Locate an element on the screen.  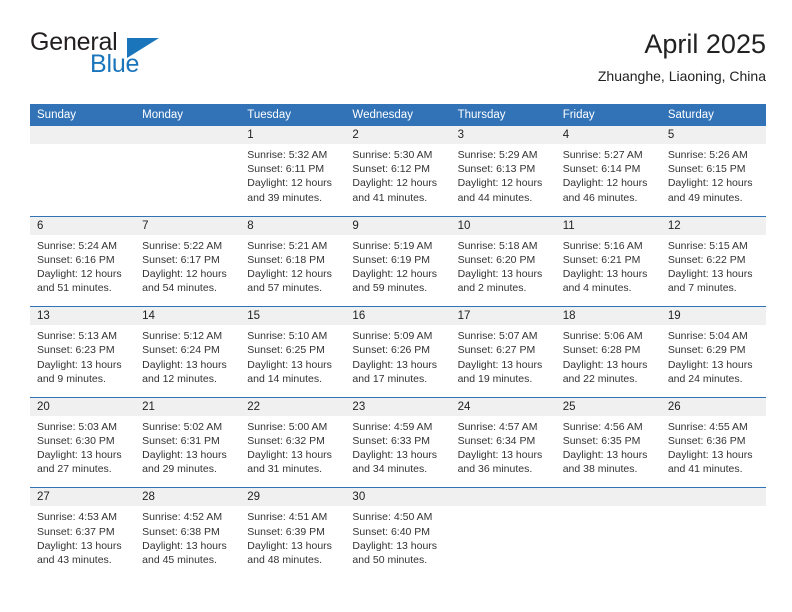
sunset-text: Sunset: 6:11 PM is located at coordinates (286, 169).